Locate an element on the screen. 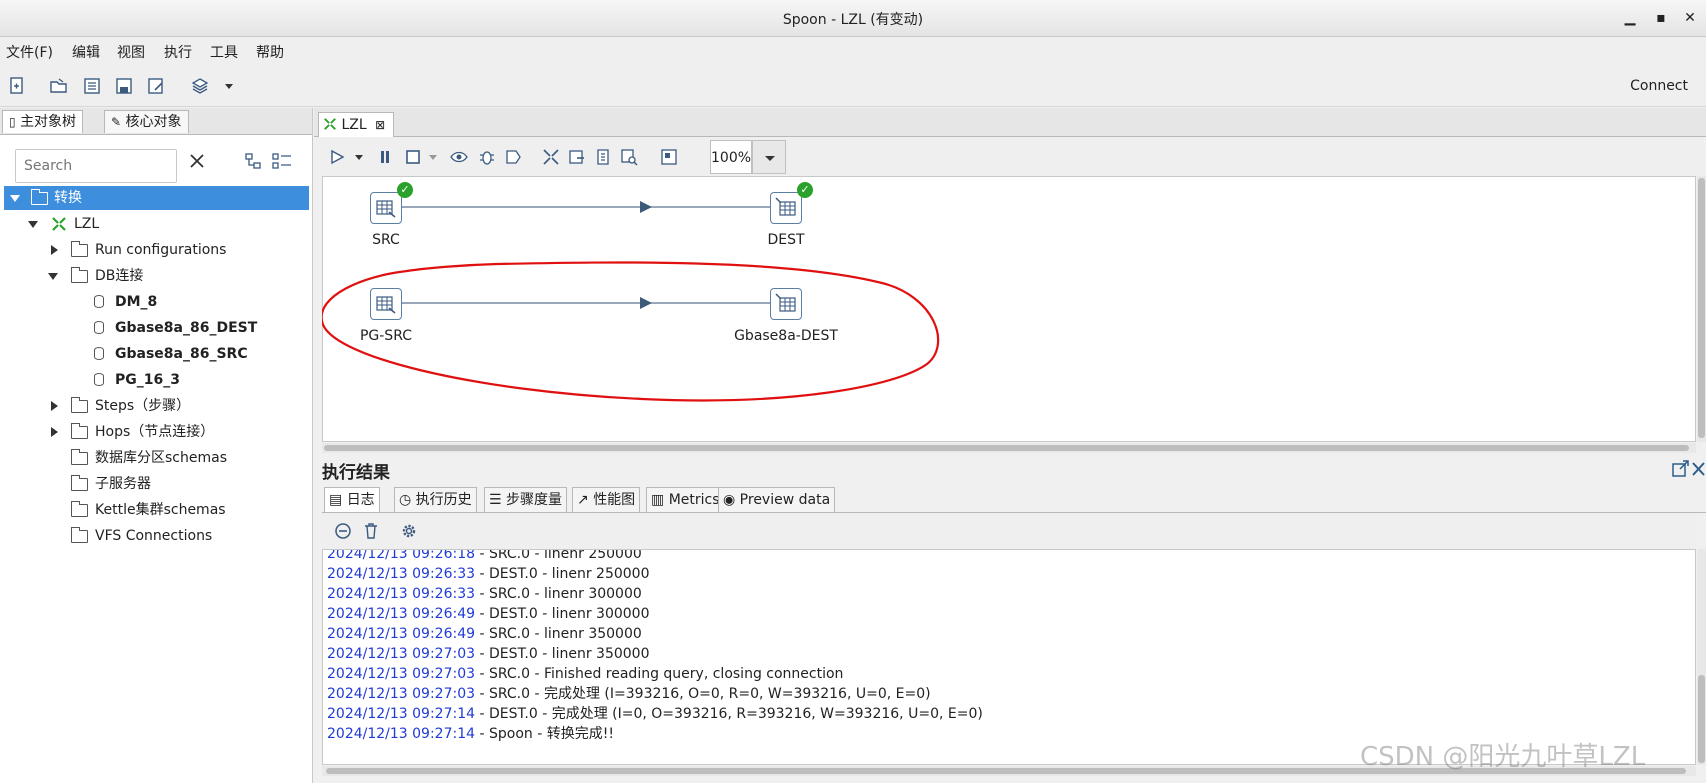  tree-item-label: PG_16_3 is located at coordinates (147, 380).